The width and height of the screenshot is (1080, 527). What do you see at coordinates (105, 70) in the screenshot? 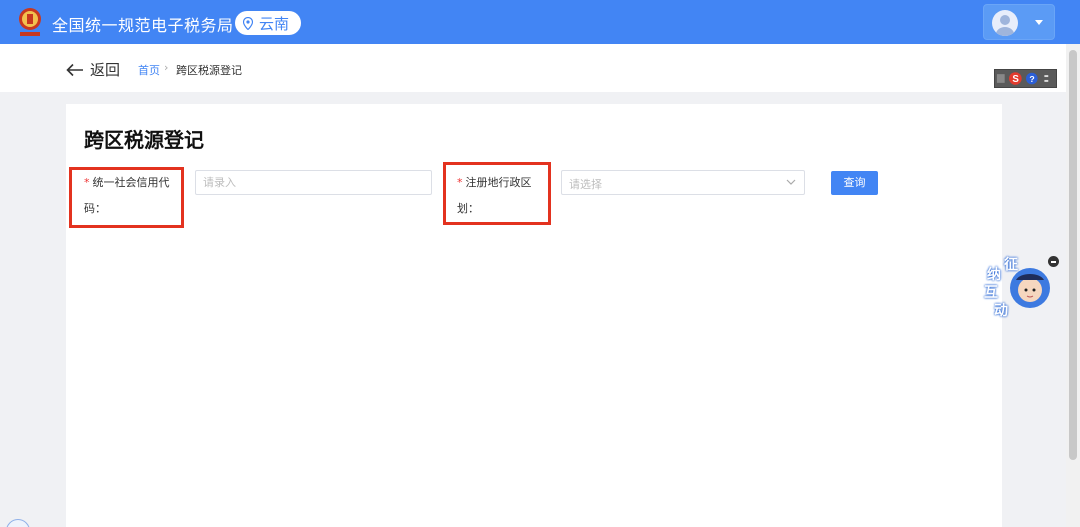
I see `back-label: 返回` at bounding box center [105, 70].